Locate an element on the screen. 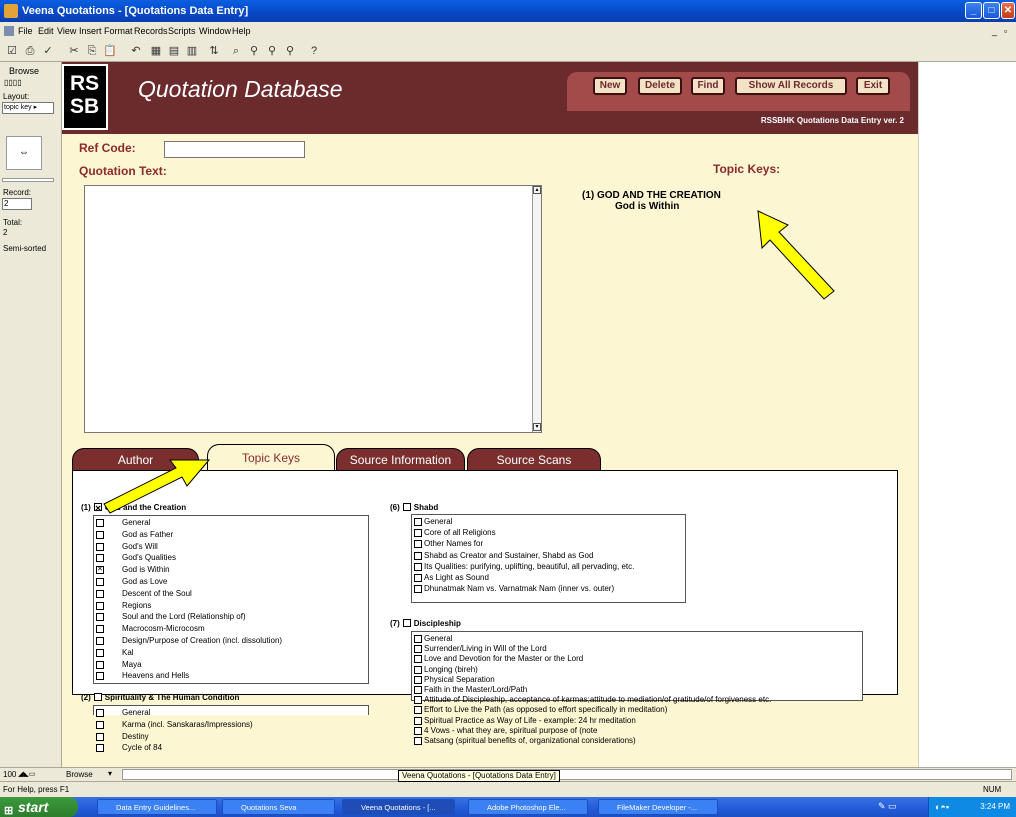 Image resolution: width=1016 pixels, height=817 pixels. start-button: ⊞ start is located at coordinates (39, 807).